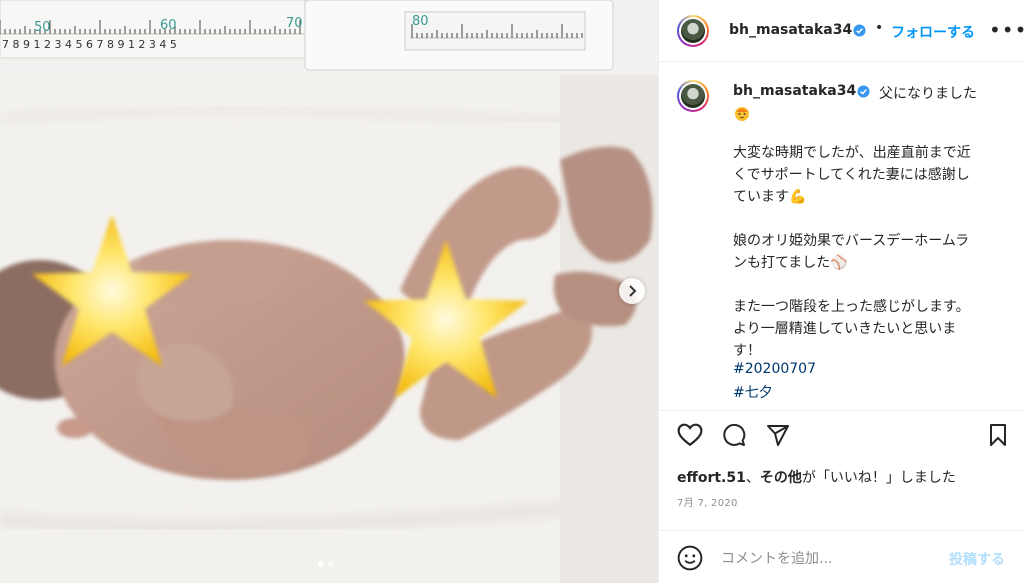 This screenshot has height=583, width=1024. I want to click on post-date: 7月 7, 2020, so click(707, 501).